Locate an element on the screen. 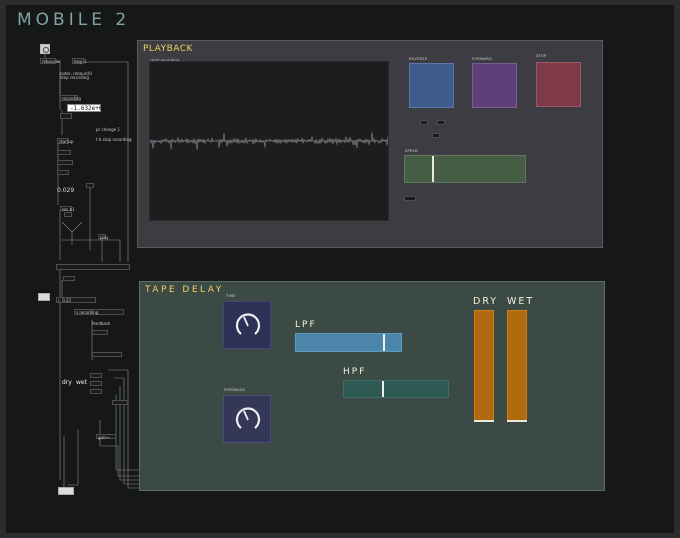  comment-stop-recording: stop recording is located at coordinates (74, 77).